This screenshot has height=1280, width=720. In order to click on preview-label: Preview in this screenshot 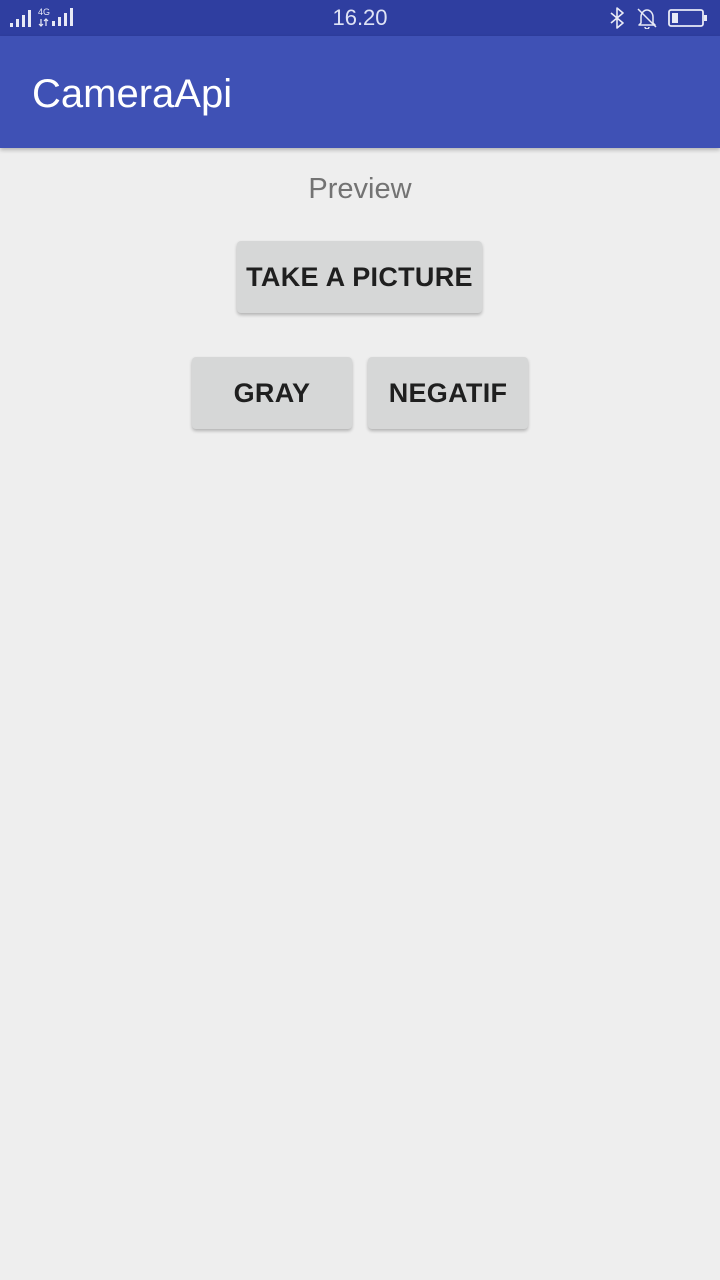, I will do `click(360, 189)`.